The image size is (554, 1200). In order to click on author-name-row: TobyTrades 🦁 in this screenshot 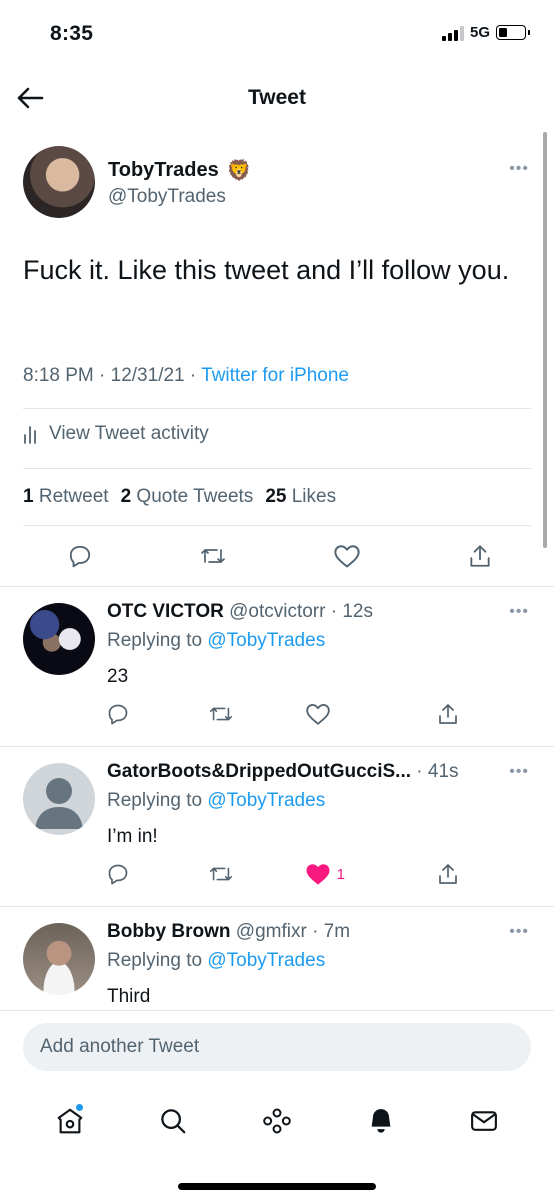, I will do `click(180, 170)`.